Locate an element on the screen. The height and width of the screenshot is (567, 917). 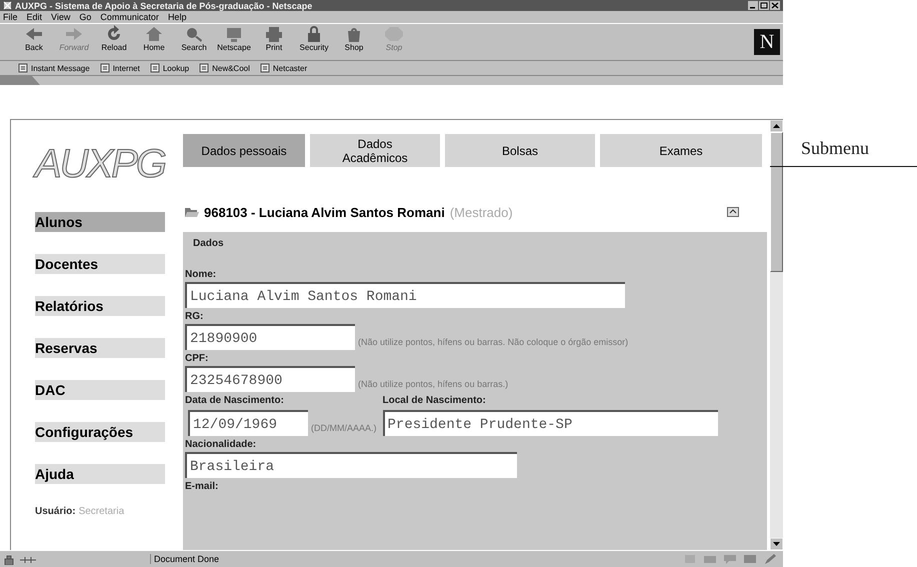
toolbar-button: Reload is located at coordinates (114, 42).